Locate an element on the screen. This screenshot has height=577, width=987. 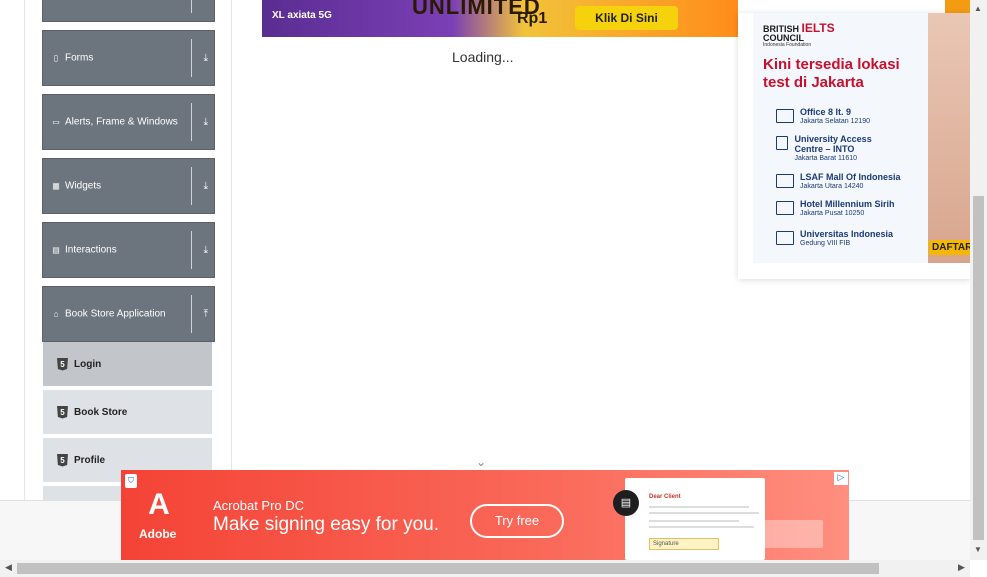
sidebar-item-book-store: 5 Book Store is located at coordinates (127, 413).